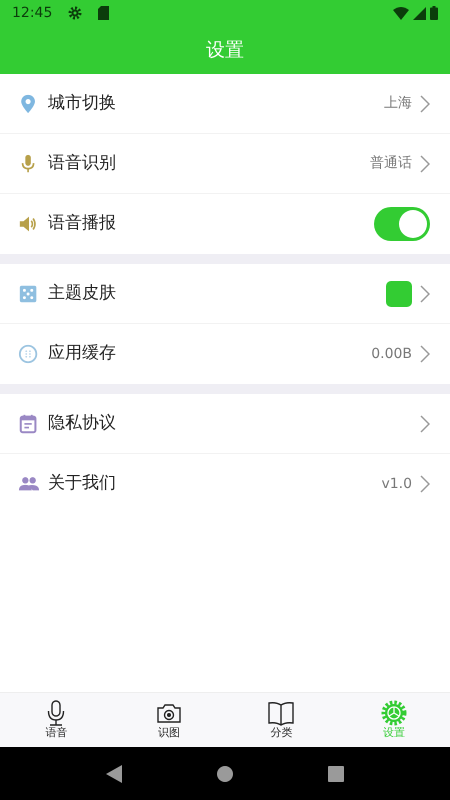  I want to click on tab: 分类, so click(281, 720).